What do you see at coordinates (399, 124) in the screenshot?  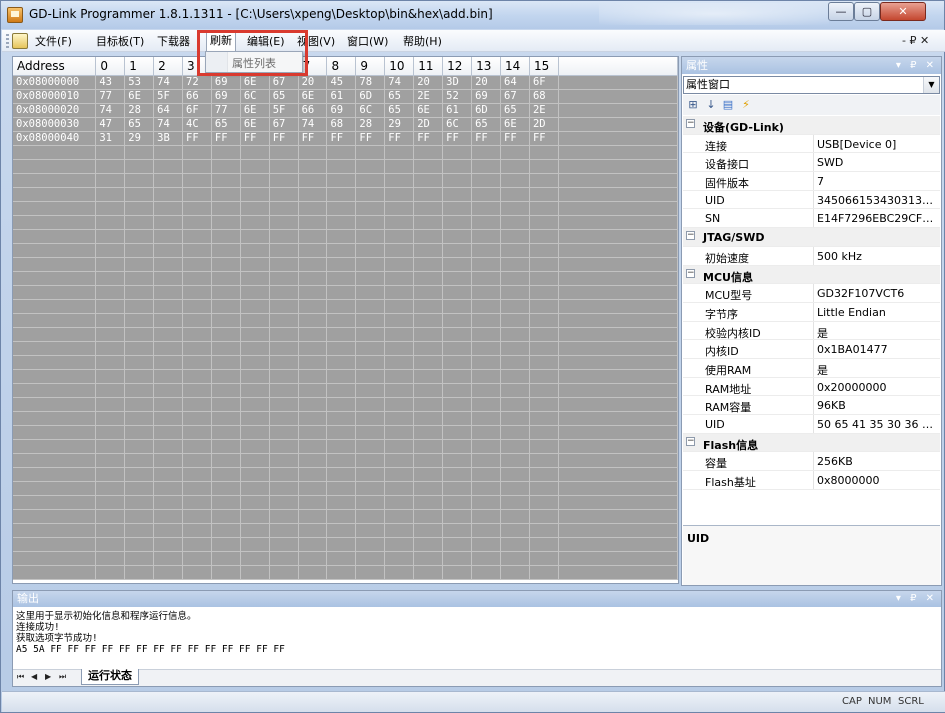 I see `byte-cell: 29` at bounding box center [399, 124].